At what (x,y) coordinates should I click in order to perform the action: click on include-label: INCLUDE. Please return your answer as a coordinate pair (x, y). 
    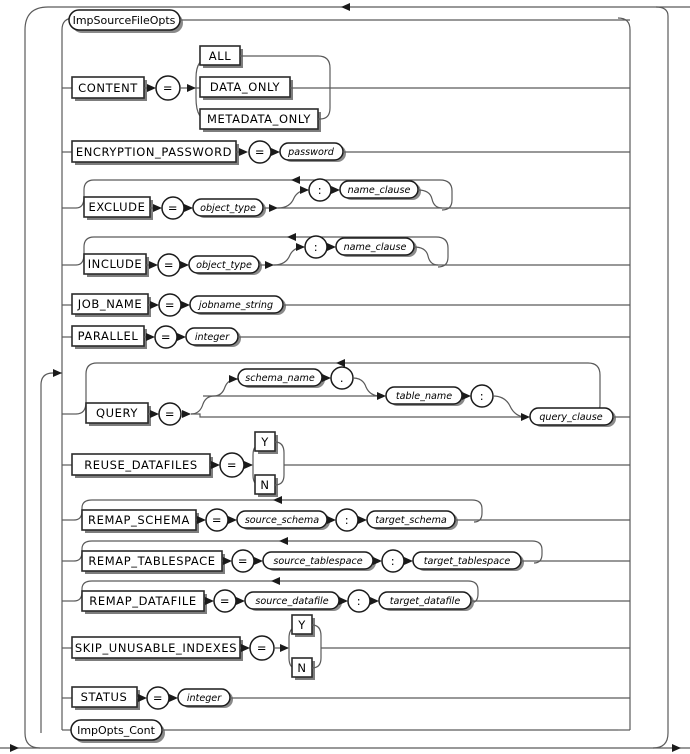
    Looking at the image, I should click on (115, 264).